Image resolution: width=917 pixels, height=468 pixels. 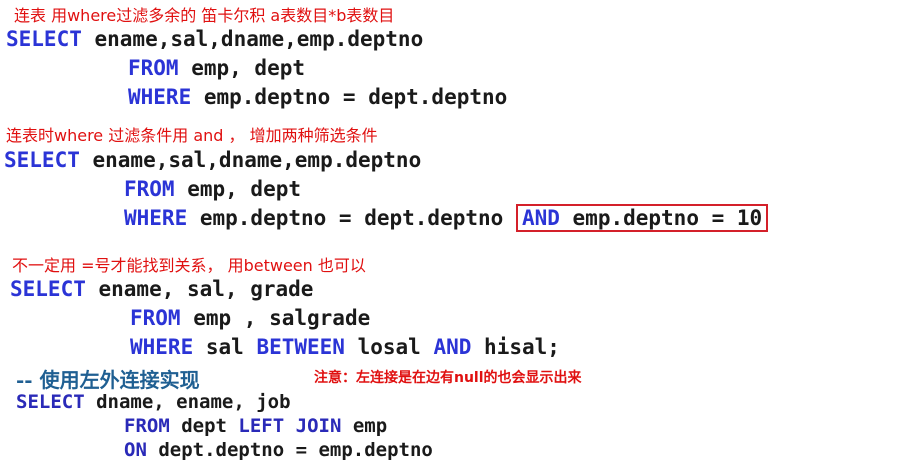 What do you see at coordinates (204, 15) in the screenshot?
I see `note-cartesian: 连表 用where过滤多余的 笛卡尔积 a表数目*b表数目` at bounding box center [204, 15].